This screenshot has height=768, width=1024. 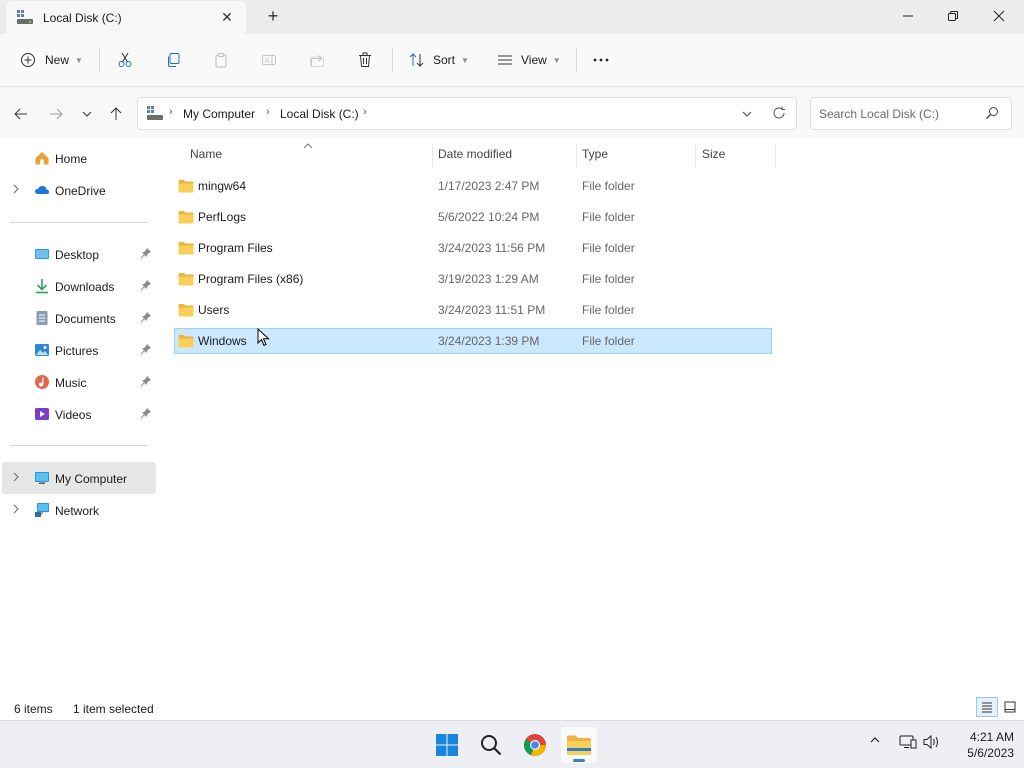 What do you see at coordinates (979, 753) in the screenshot?
I see `clock-date: 5/6/2023` at bounding box center [979, 753].